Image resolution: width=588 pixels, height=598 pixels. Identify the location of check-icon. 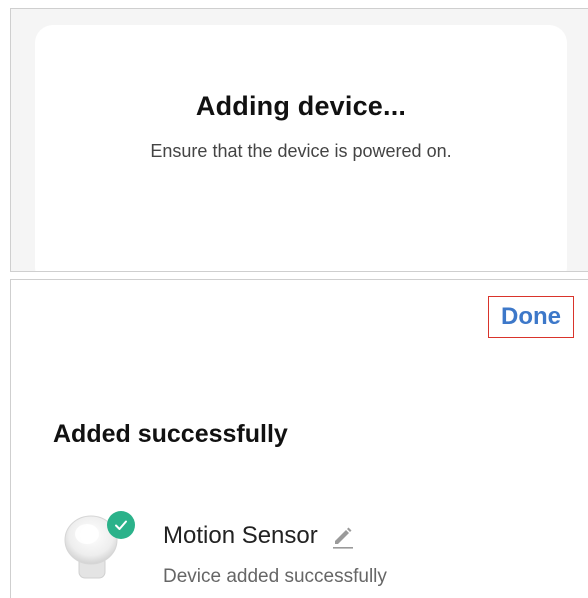
(121, 525).